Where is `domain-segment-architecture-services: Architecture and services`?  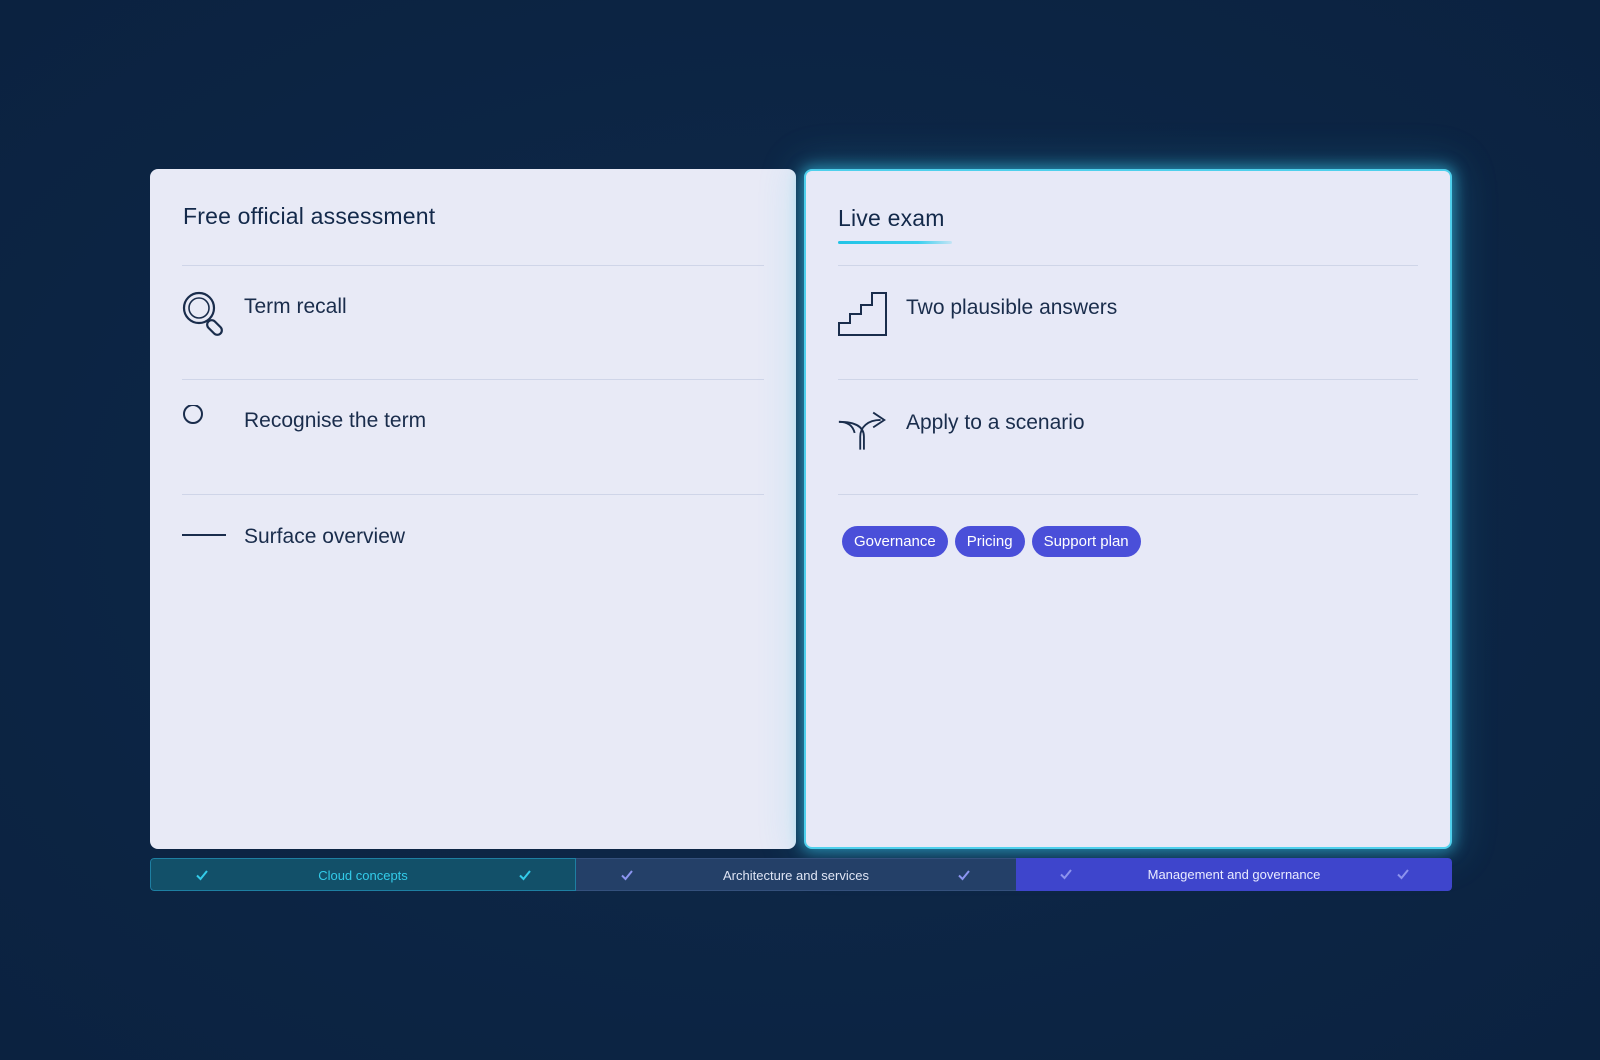 domain-segment-architecture-services: Architecture and services is located at coordinates (796, 874).